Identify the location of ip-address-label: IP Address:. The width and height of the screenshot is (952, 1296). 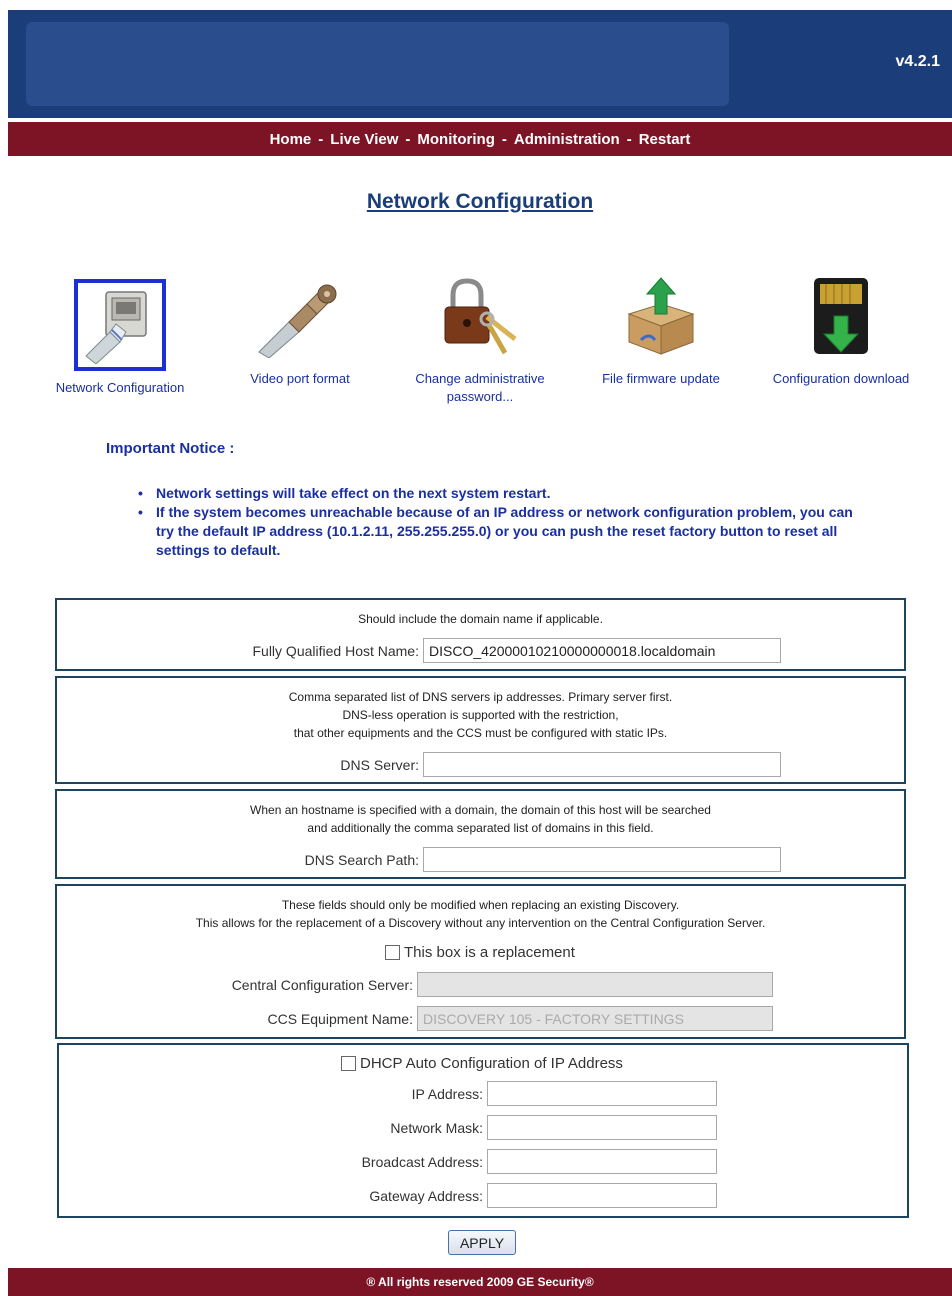
(447, 1093).